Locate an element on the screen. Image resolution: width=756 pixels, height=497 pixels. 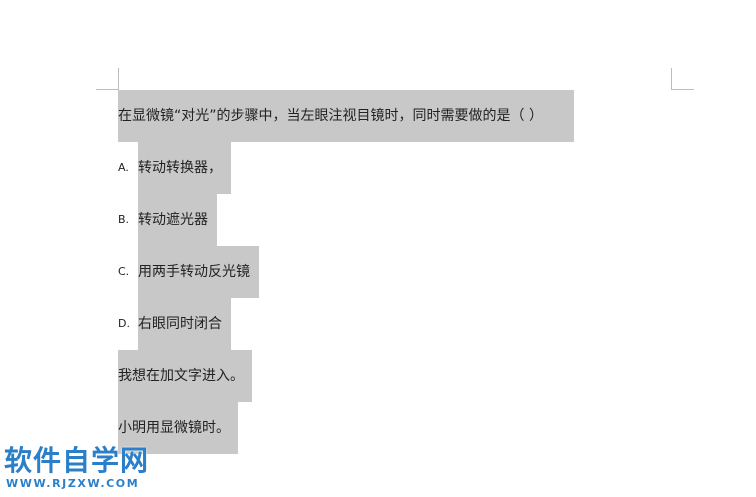
option-c-letter: C. is located at coordinates (128, 272).